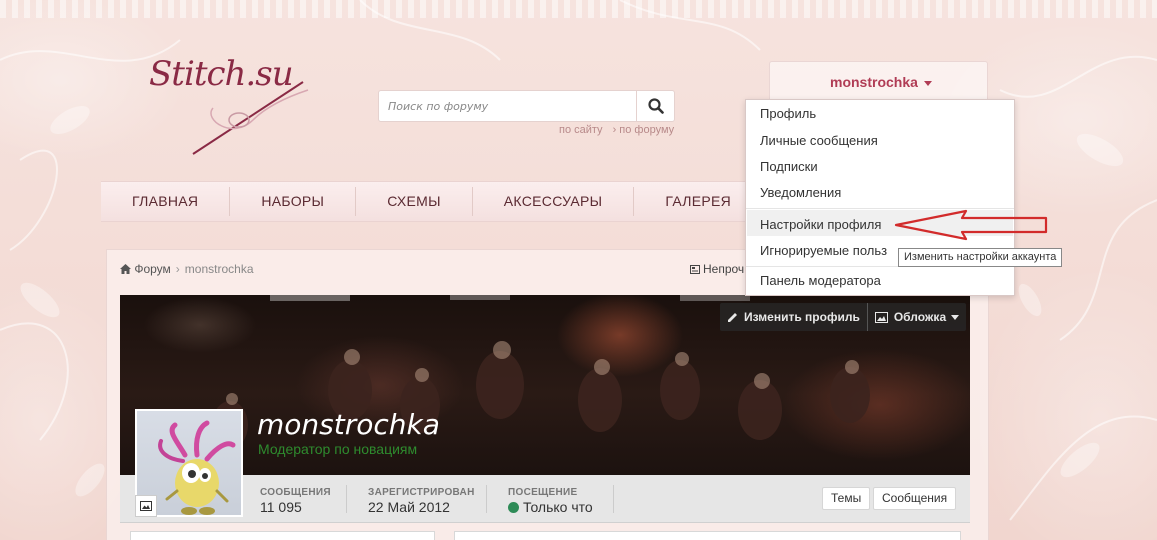  What do you see at coordinates (788, 113) in the screenshot?
I see `menu-item-profile: Профиль` at bounding box center [788, 113].